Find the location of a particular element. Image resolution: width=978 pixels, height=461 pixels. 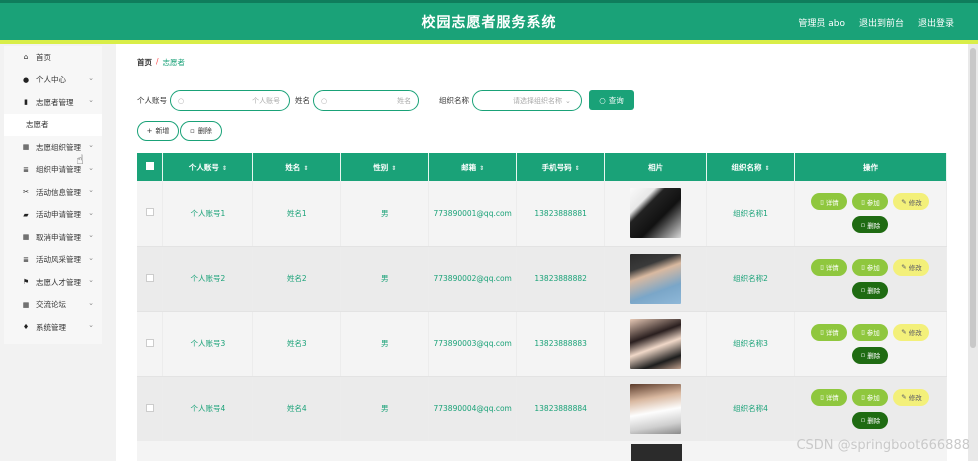

account-search-input is located at coordinates (234, 100).